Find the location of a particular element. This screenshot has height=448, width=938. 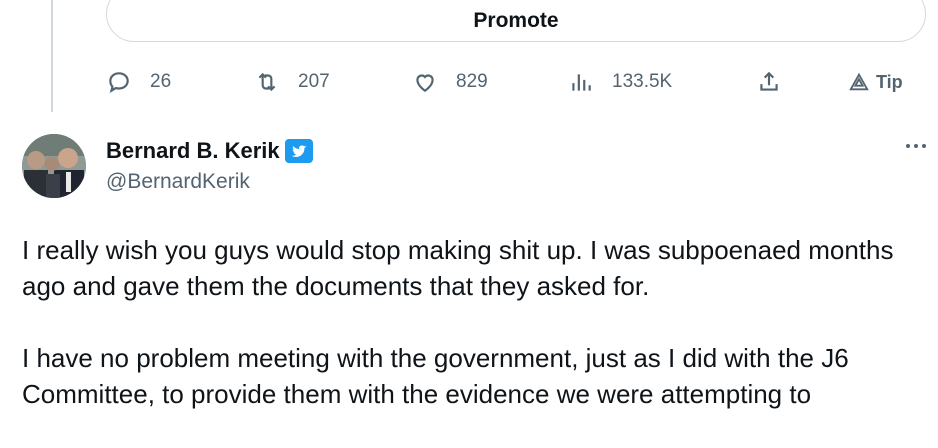

retweet-button: 207 is located at coordinates (292, 82).